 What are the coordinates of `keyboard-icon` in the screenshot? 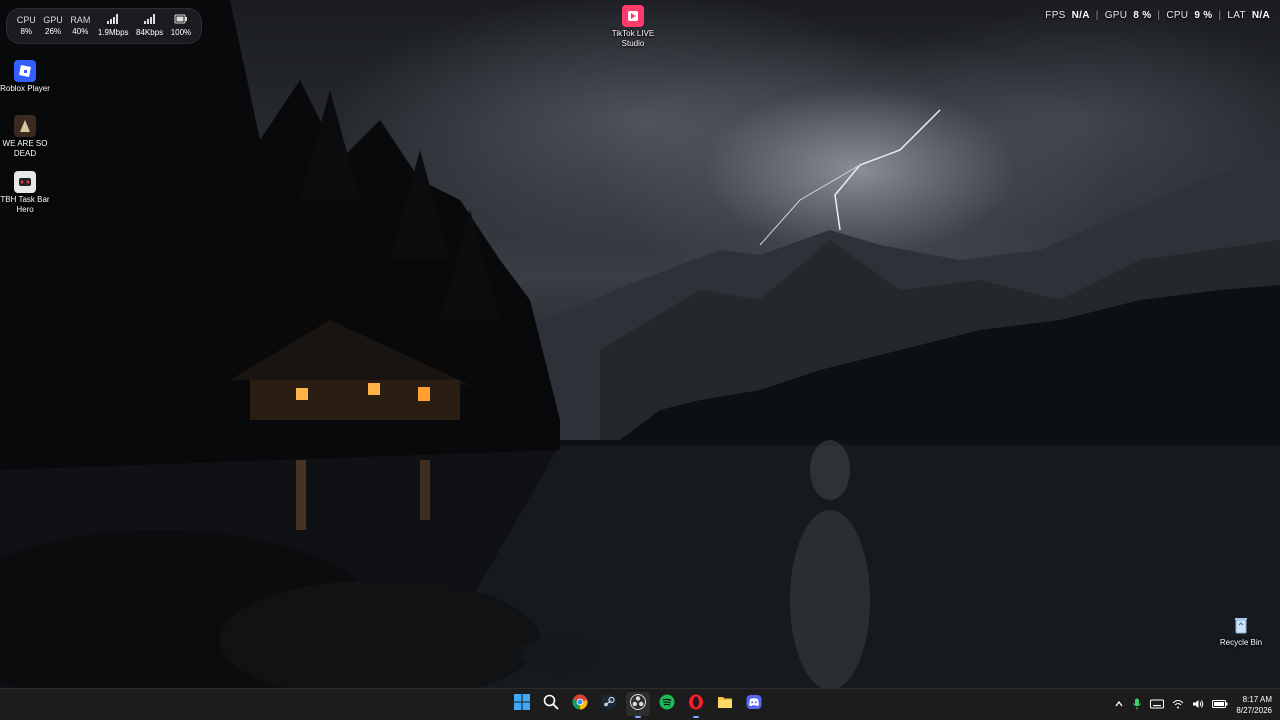 It's located at (1157, 705).